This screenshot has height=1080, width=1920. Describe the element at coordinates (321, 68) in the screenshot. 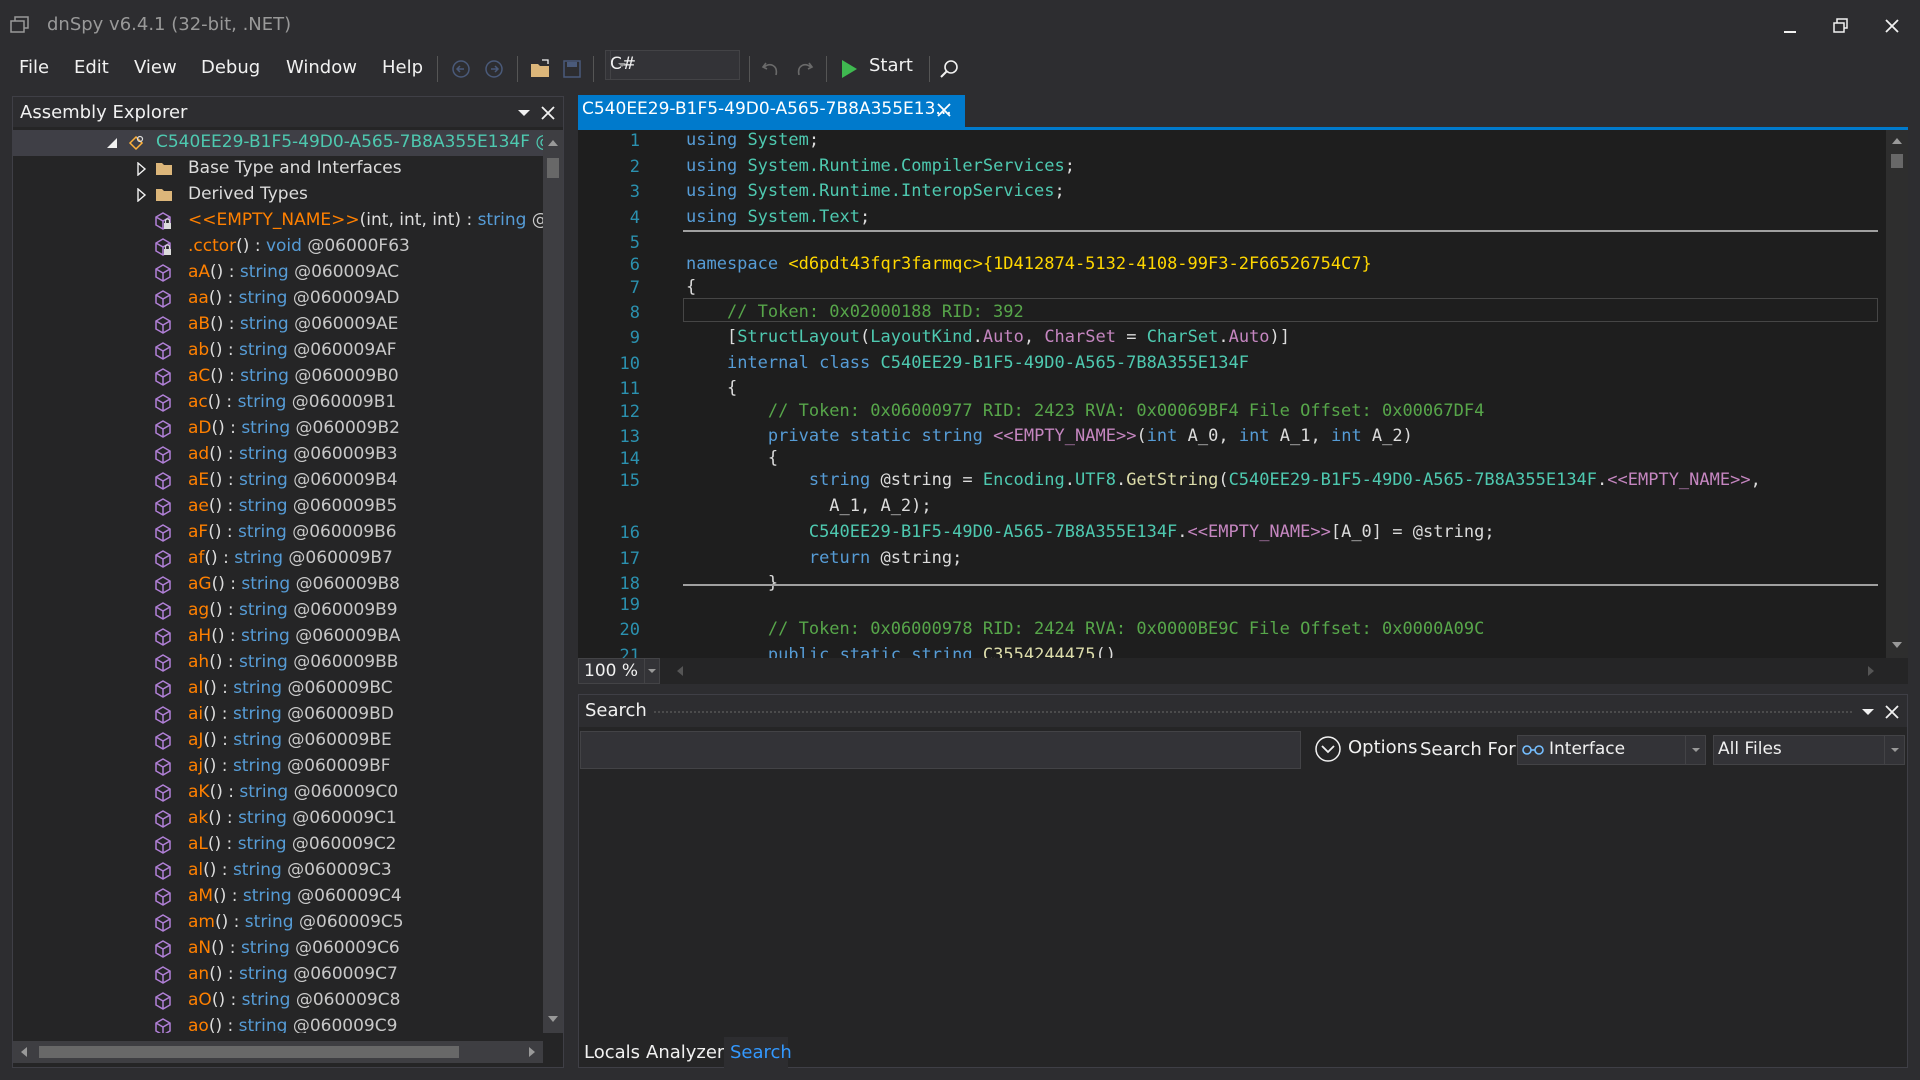

I see `menu-window: Window` at that location.